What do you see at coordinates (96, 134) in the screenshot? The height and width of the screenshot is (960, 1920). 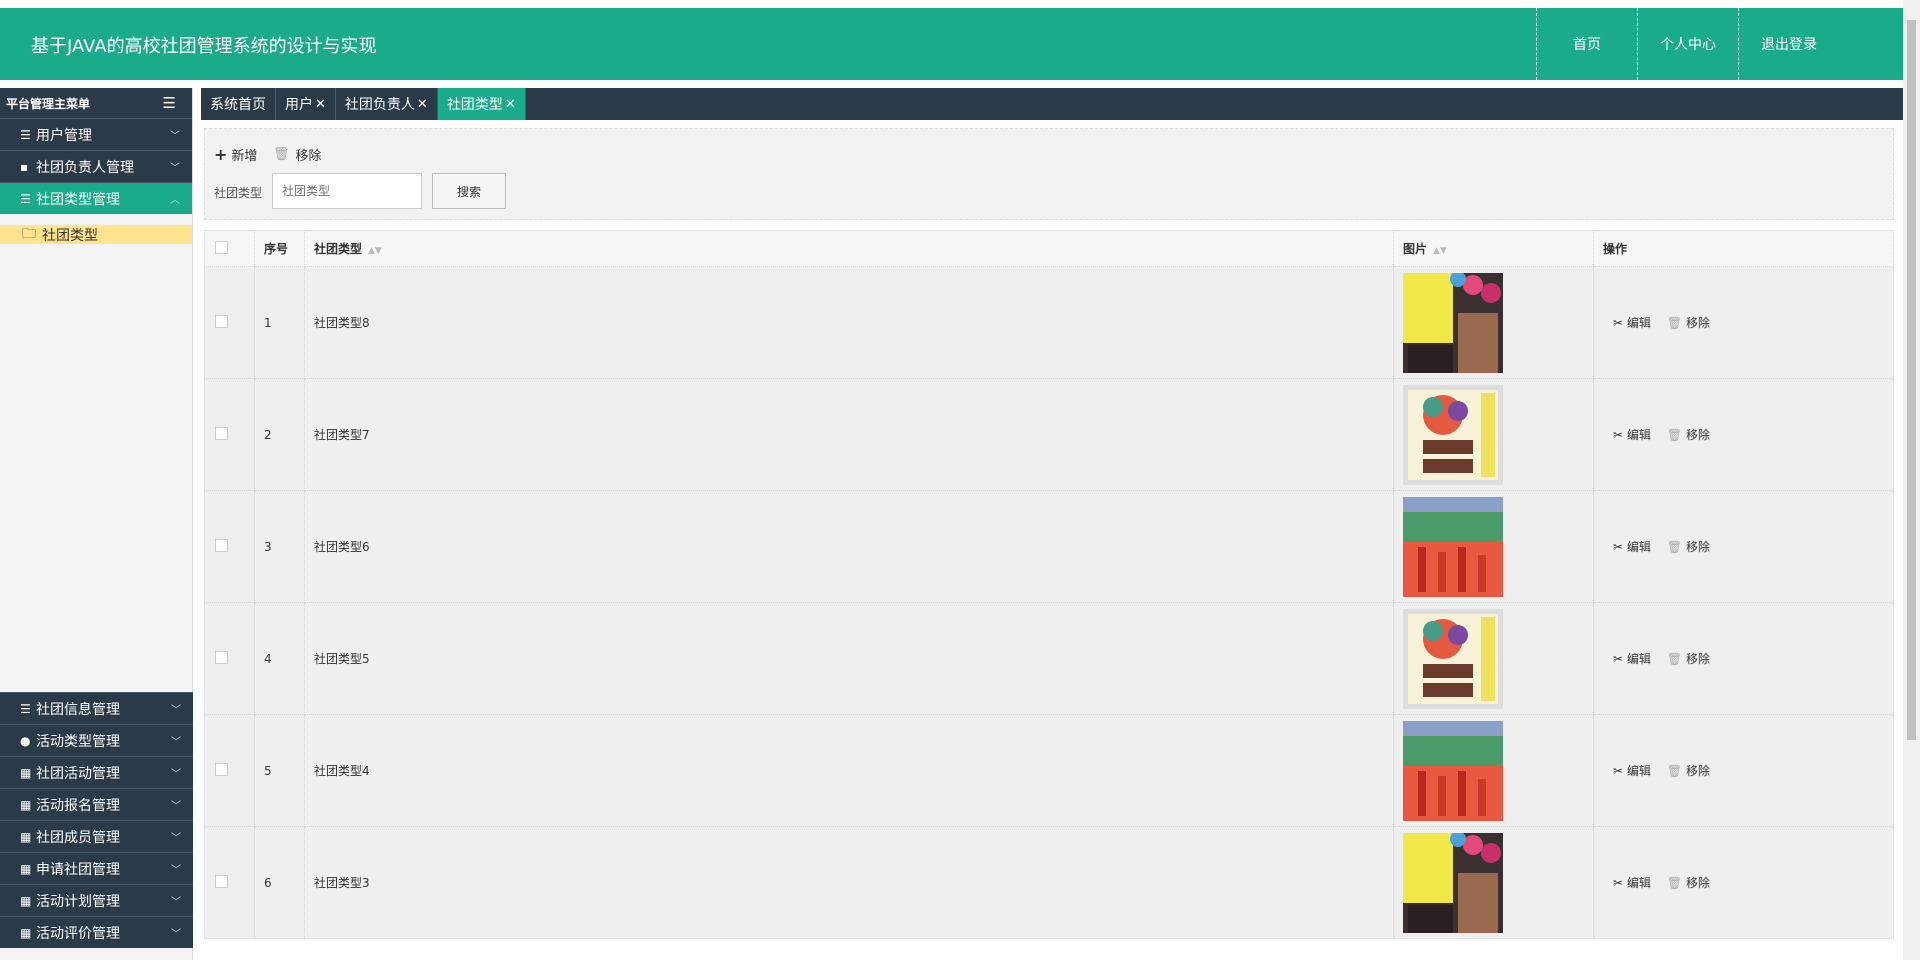 I see `sidebar-item-user: ☰ 用户管理 ﹀` at bounding box center [96, 134].